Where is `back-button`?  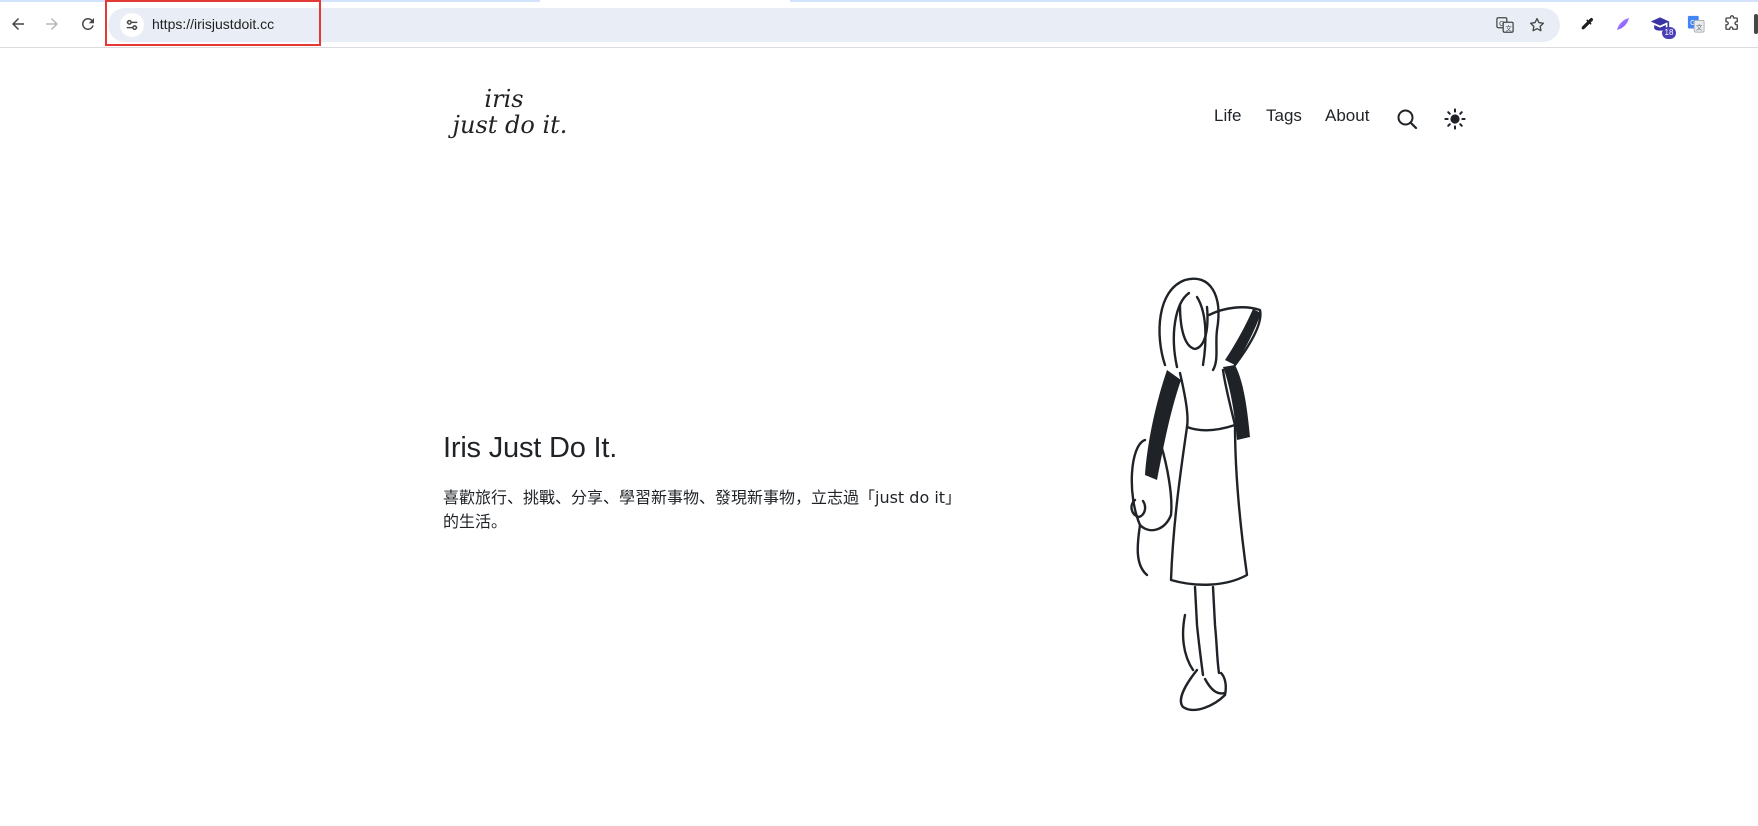
back-button is located at coordinates (18, 24).